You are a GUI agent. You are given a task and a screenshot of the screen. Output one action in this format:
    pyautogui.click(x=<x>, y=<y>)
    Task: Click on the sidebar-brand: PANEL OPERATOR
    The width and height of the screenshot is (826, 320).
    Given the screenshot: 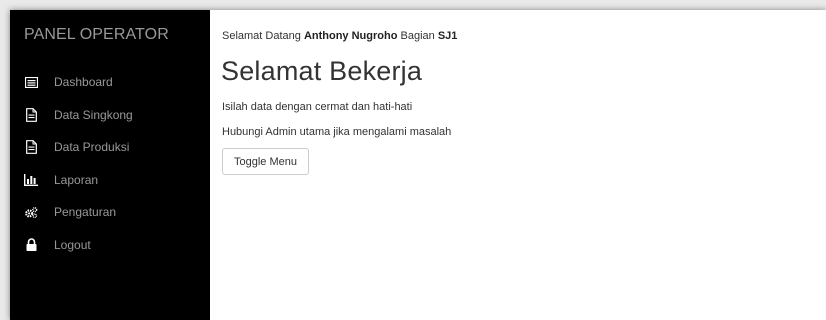 What is the action you would take?
    pyautogui.click(x=96, y=35)
    